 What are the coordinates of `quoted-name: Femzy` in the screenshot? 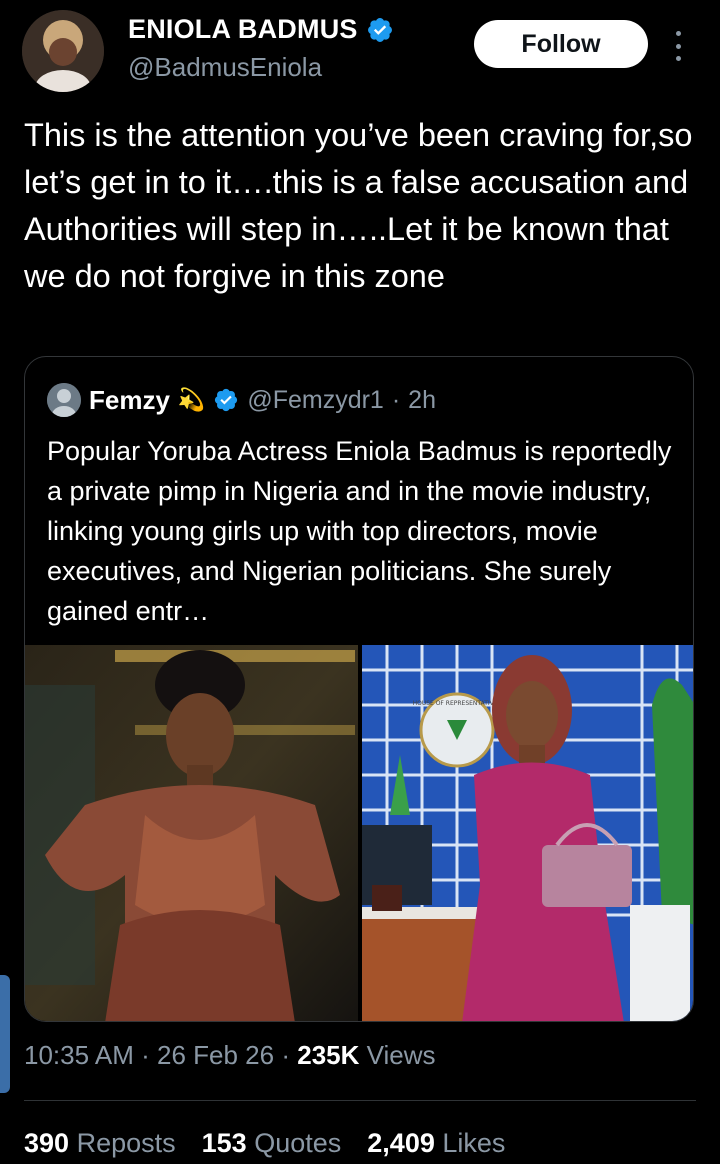 It's located at (129, 400).